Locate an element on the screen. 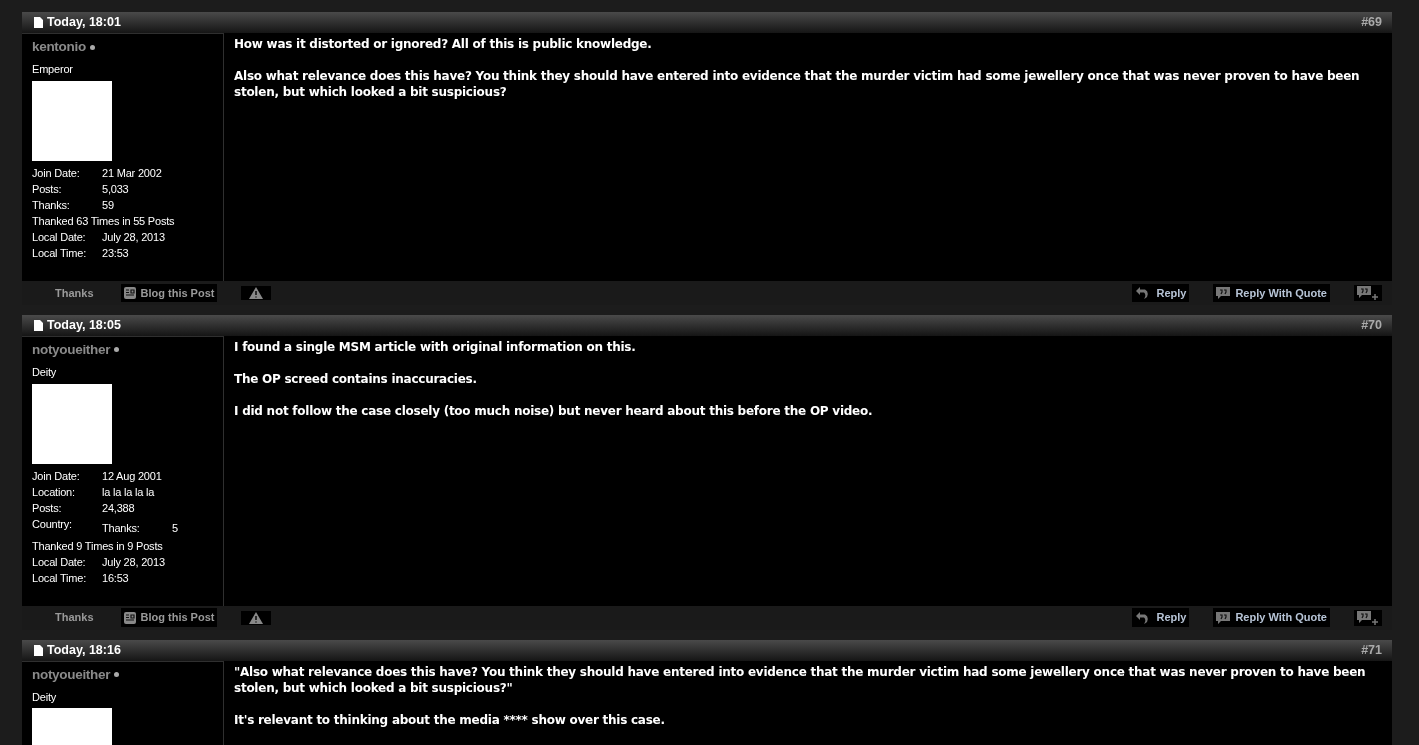 The image size is (1419, 745). field-value: 12 Aug 2001 is located at coordinates (132, 476).